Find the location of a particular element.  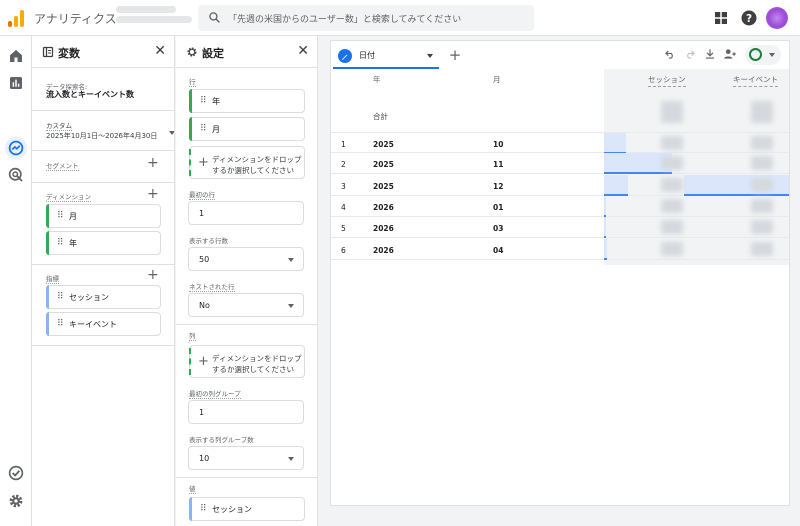

header-year: 年 is located at coordinates (377, 79).